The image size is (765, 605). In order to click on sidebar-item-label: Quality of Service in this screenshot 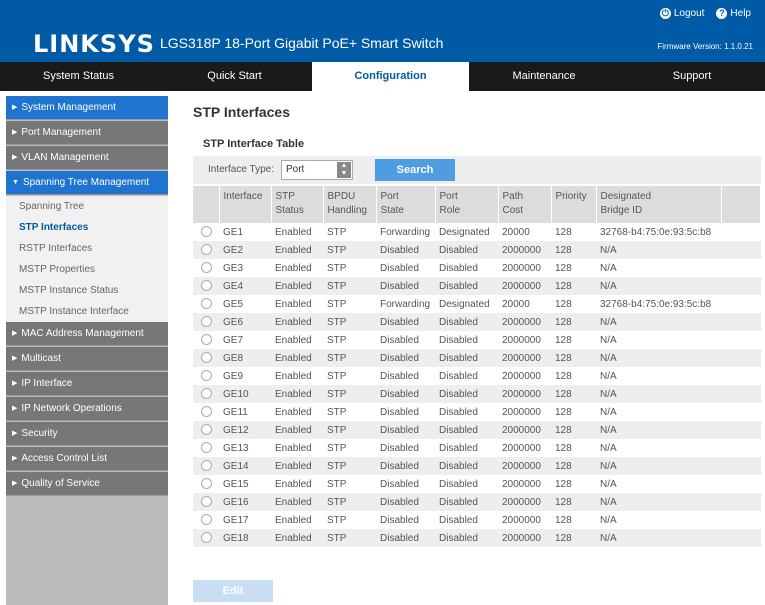, I will do `click(60, 483)`.